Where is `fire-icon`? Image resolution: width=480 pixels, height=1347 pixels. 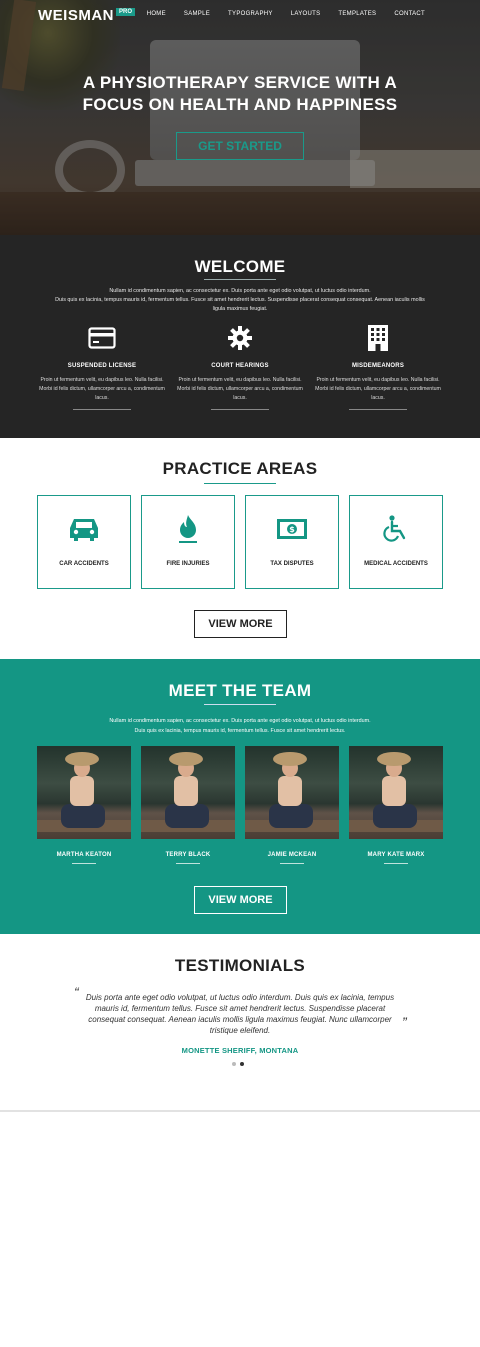
fire-icon is located at coordinates (188, 529).